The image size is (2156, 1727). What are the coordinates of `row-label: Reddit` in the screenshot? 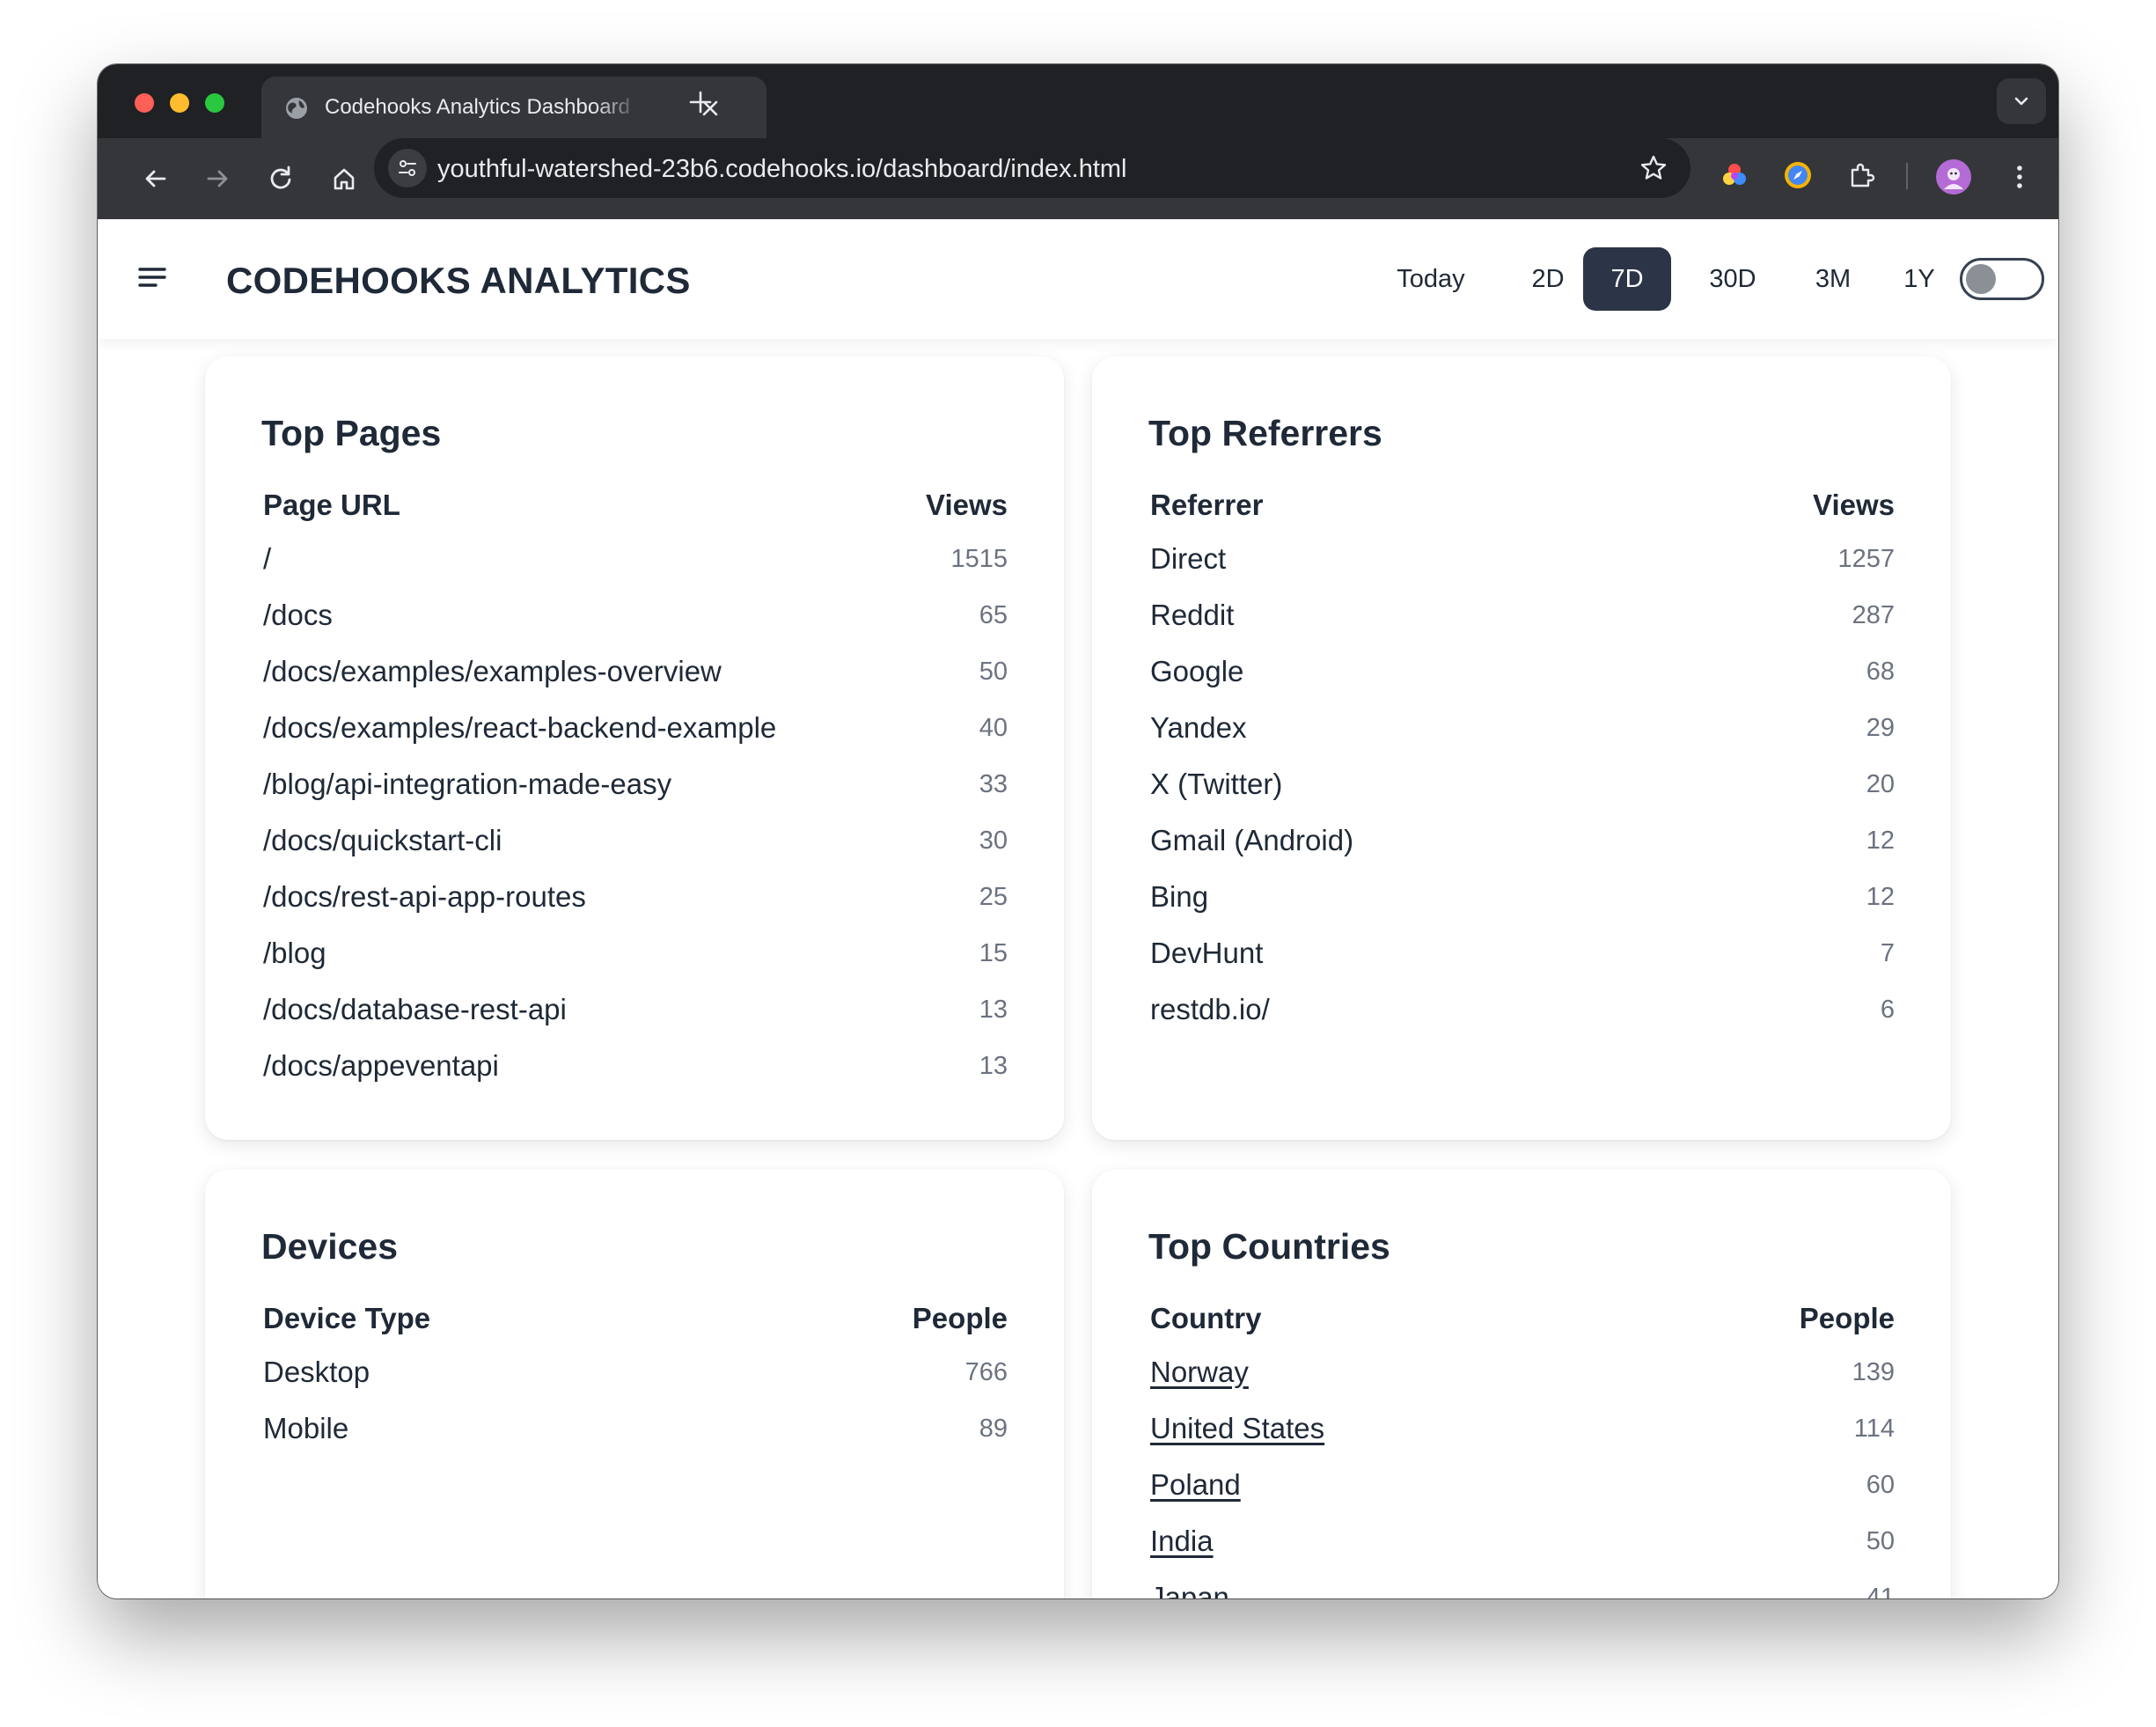 It's located at (1193, 615).